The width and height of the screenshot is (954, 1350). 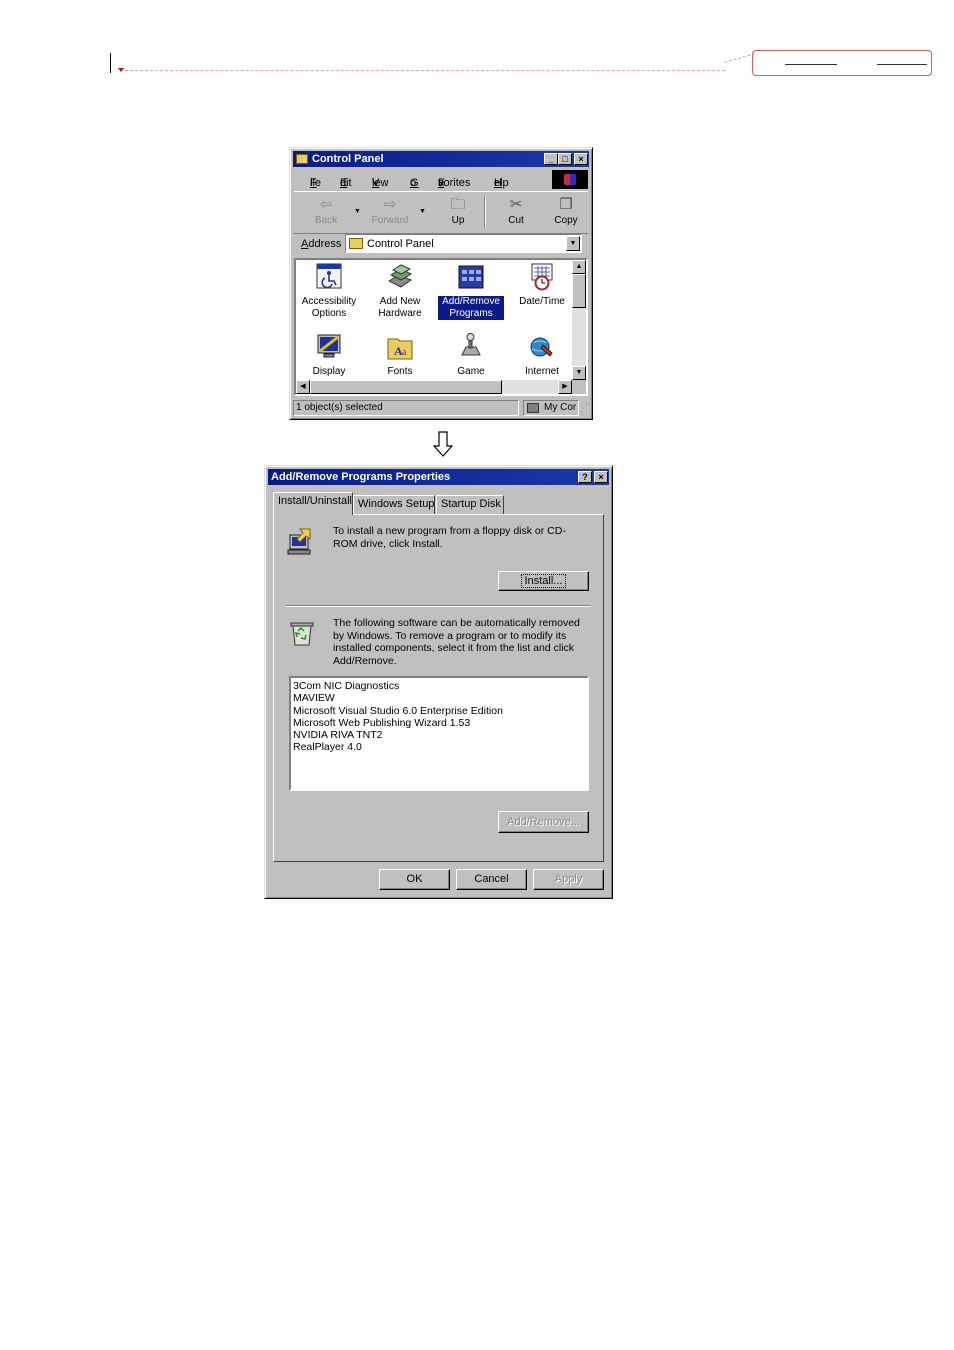 What do you see at coordinates (579, 320) in the screenshot?
I see `vertical-scrollbar: ▲ ▼` at bounding box center [579, 320].